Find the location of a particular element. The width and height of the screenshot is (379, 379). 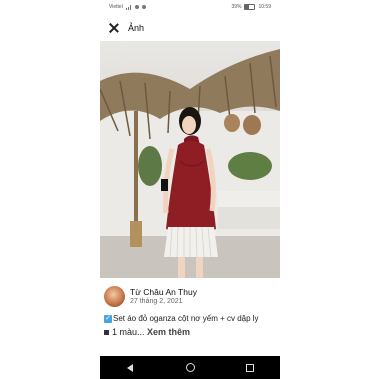

avatar is located at coordinates (114, 296).